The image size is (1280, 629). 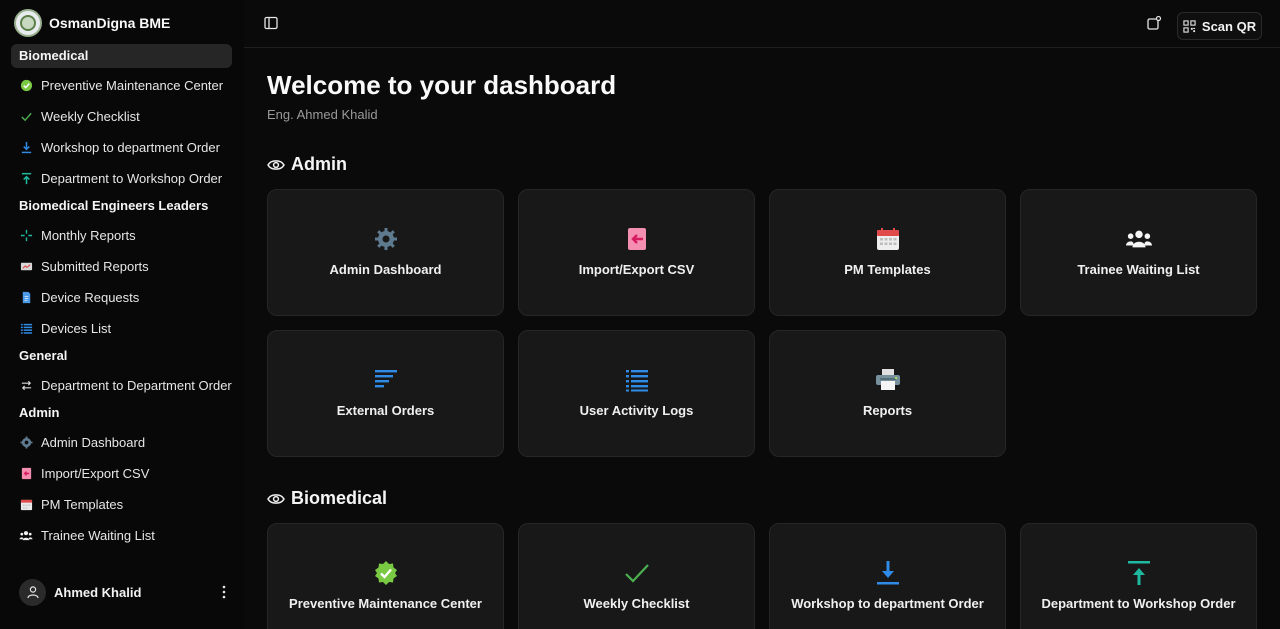 What do you see at coordinates (322, 114) in the screenshot?
I see `page-subtitle: Eng. Ahmed Khalid` at bounding box center [322, 114].